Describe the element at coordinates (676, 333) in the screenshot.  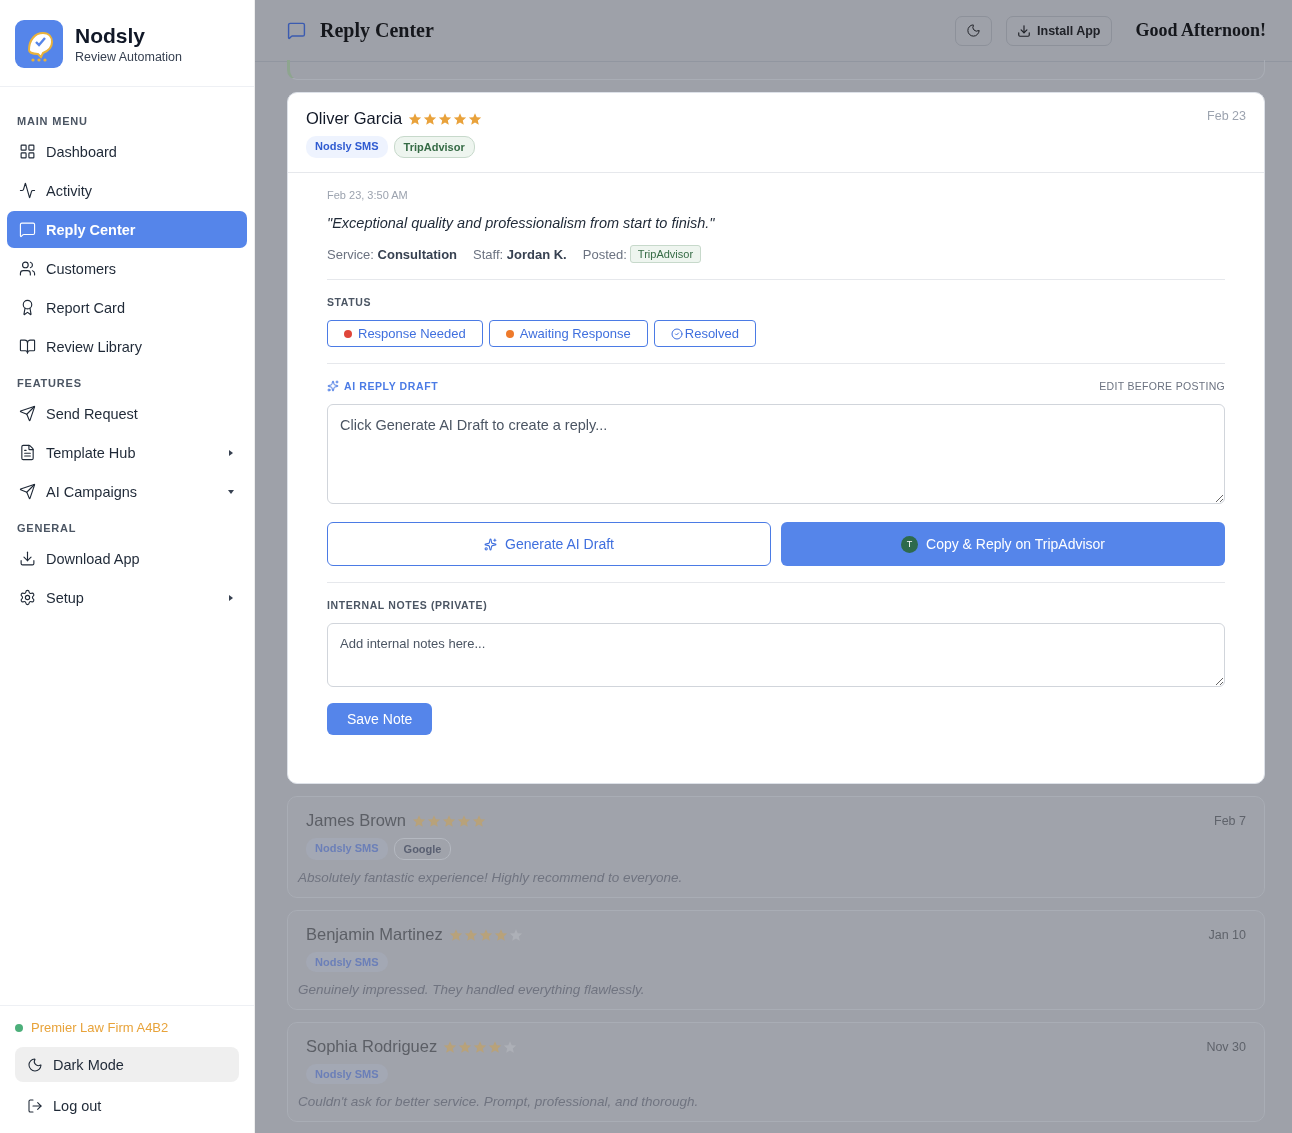
I see `check-circle-icon` at that location.